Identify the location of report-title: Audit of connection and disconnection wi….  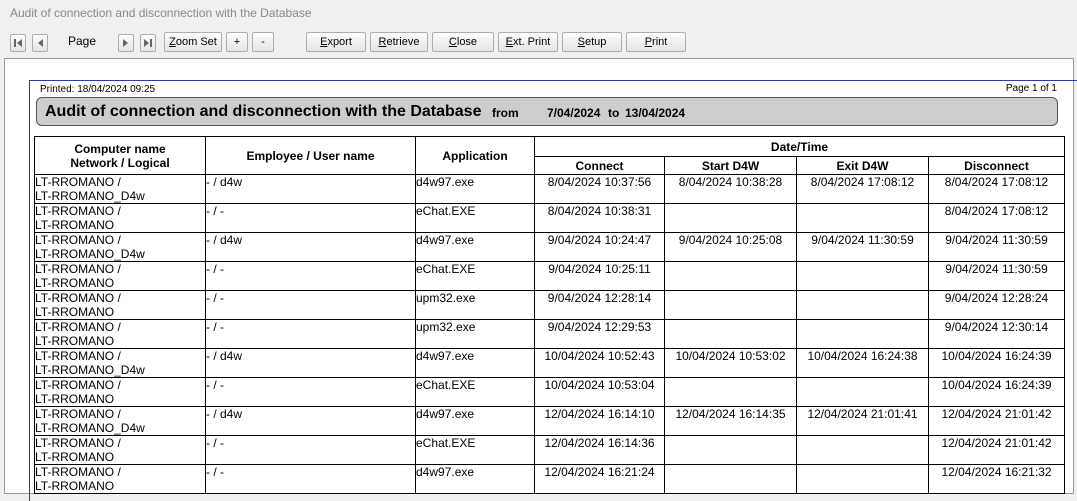
(263, 111).